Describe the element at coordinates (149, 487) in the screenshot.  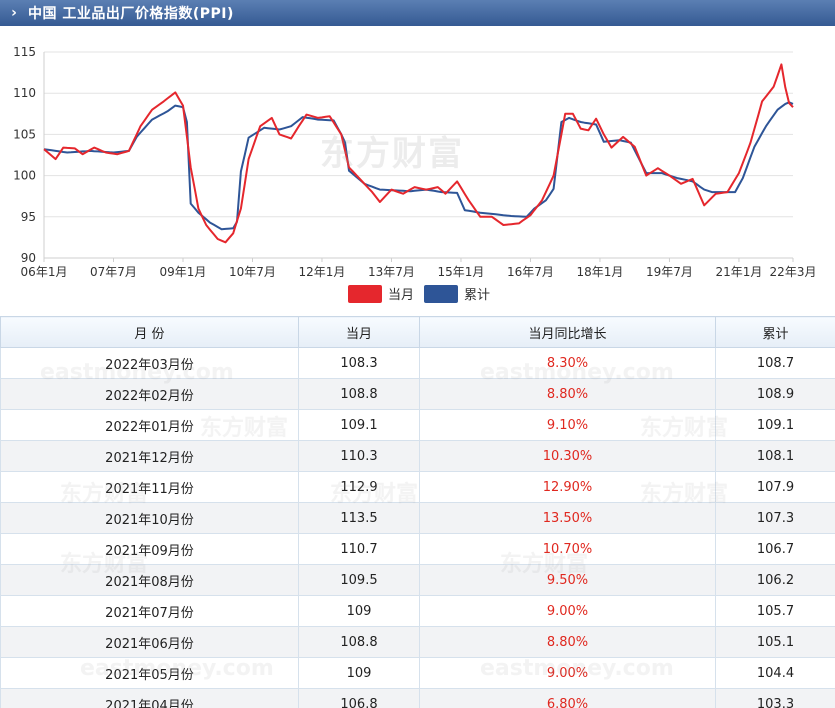
I see `cell-month: 2021年11月份` at that location.